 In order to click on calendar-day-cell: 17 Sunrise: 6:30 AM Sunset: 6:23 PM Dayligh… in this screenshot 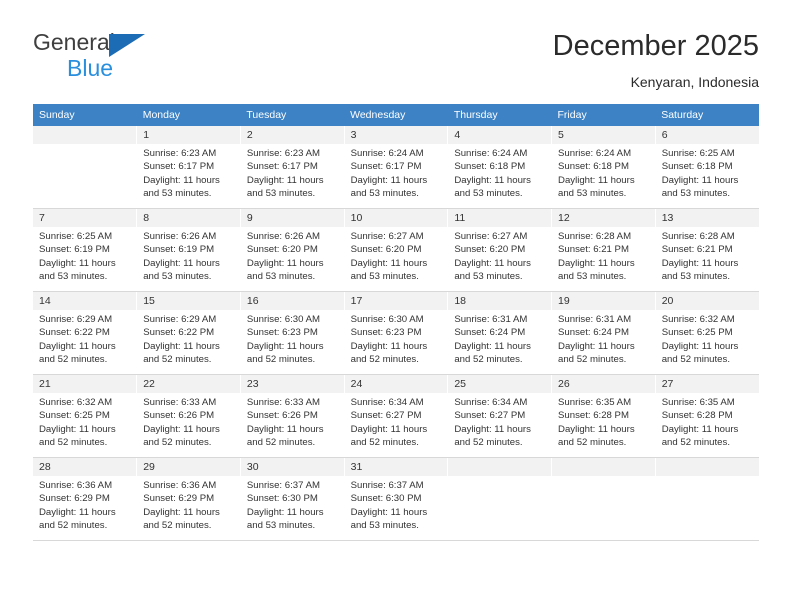, I will do `click(396, 333)`.